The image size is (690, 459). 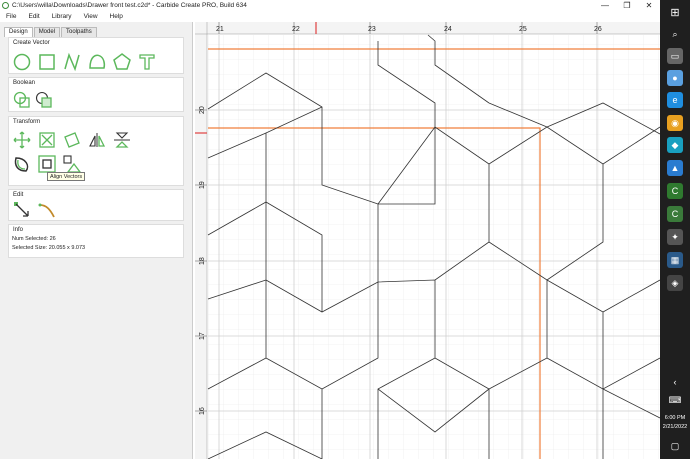 What do you see at coordinates (66, 176) in the screenshot?
I see `tooltip-align-vectors: Align Vectors` at bounding box center [66, 176].